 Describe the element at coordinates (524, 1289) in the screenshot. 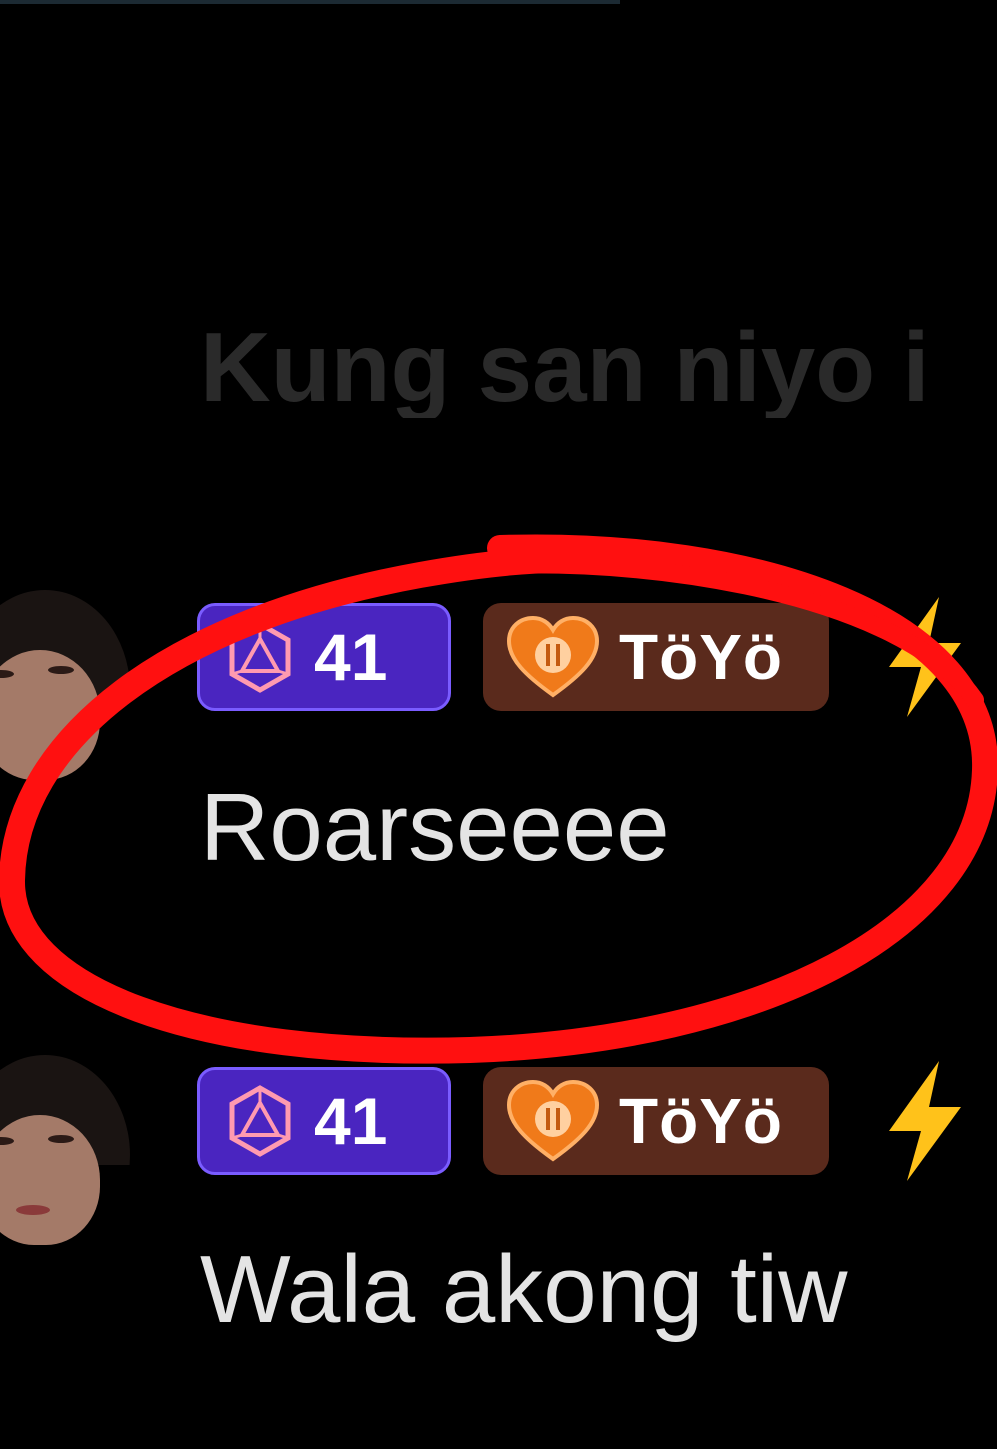

I see `comment-text: Wala akong tiw` at that location.